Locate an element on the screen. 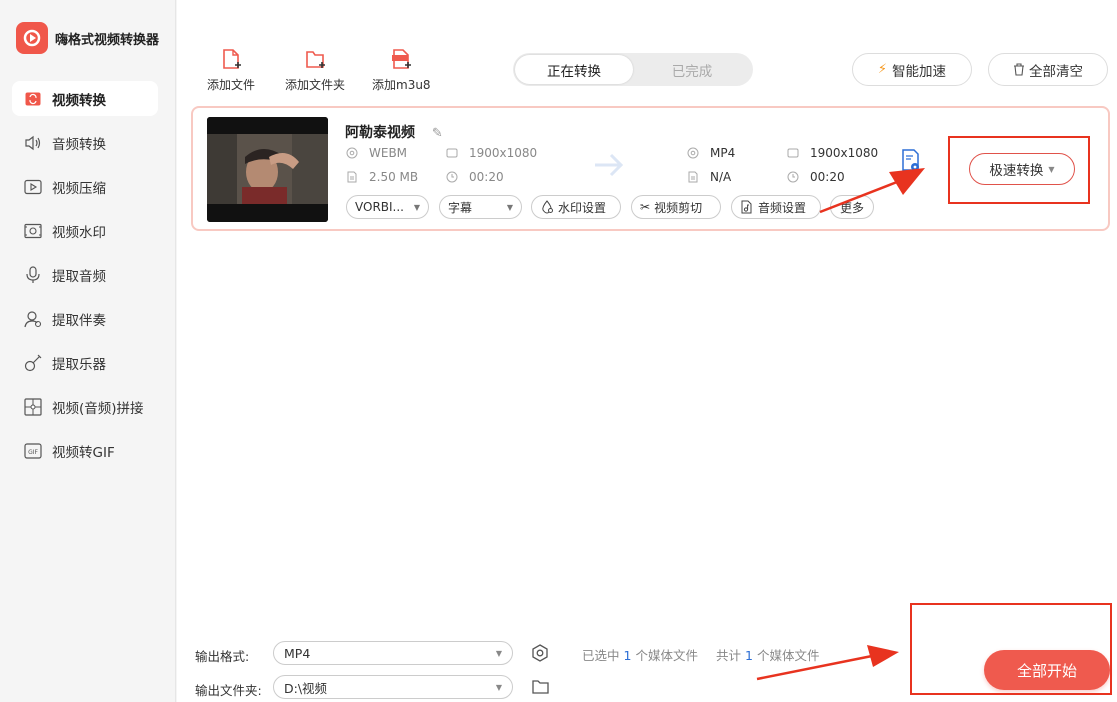 This screenshot has height=702, width=1117. total-count-text: 共计 1 个媒体文件 is located at coordinates (768, 655).